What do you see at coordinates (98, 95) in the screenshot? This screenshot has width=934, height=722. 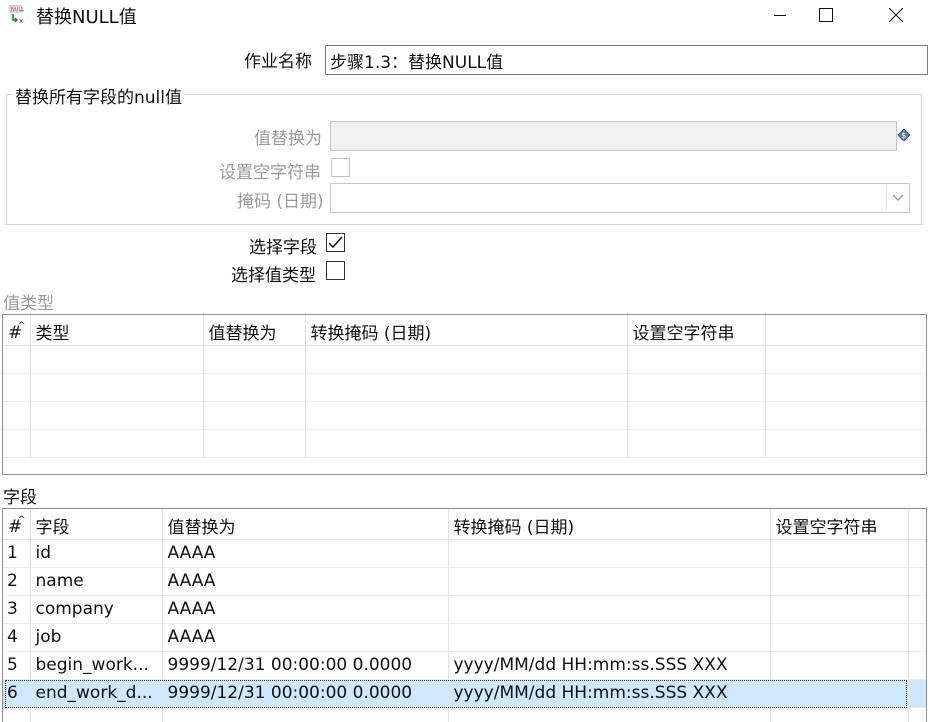 I see `replace-all-legend: 替换所有字段的null值` at bounding box center [98, 95].